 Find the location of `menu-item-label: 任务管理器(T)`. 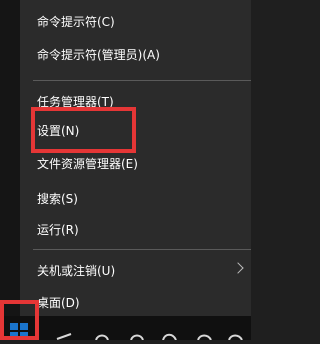

menu-item-label: 任务管理器(T) is located at coordinates (75, 102).